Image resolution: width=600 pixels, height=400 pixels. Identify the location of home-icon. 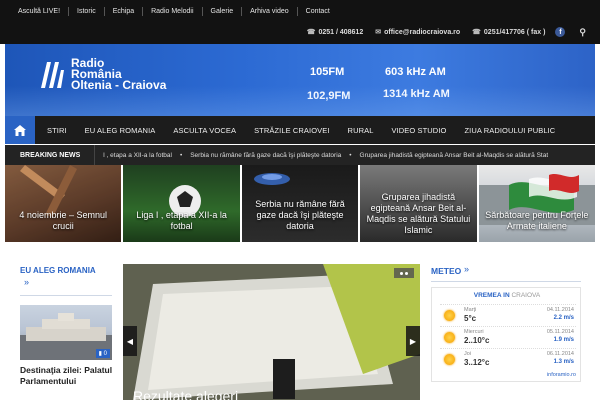
(20, 130).